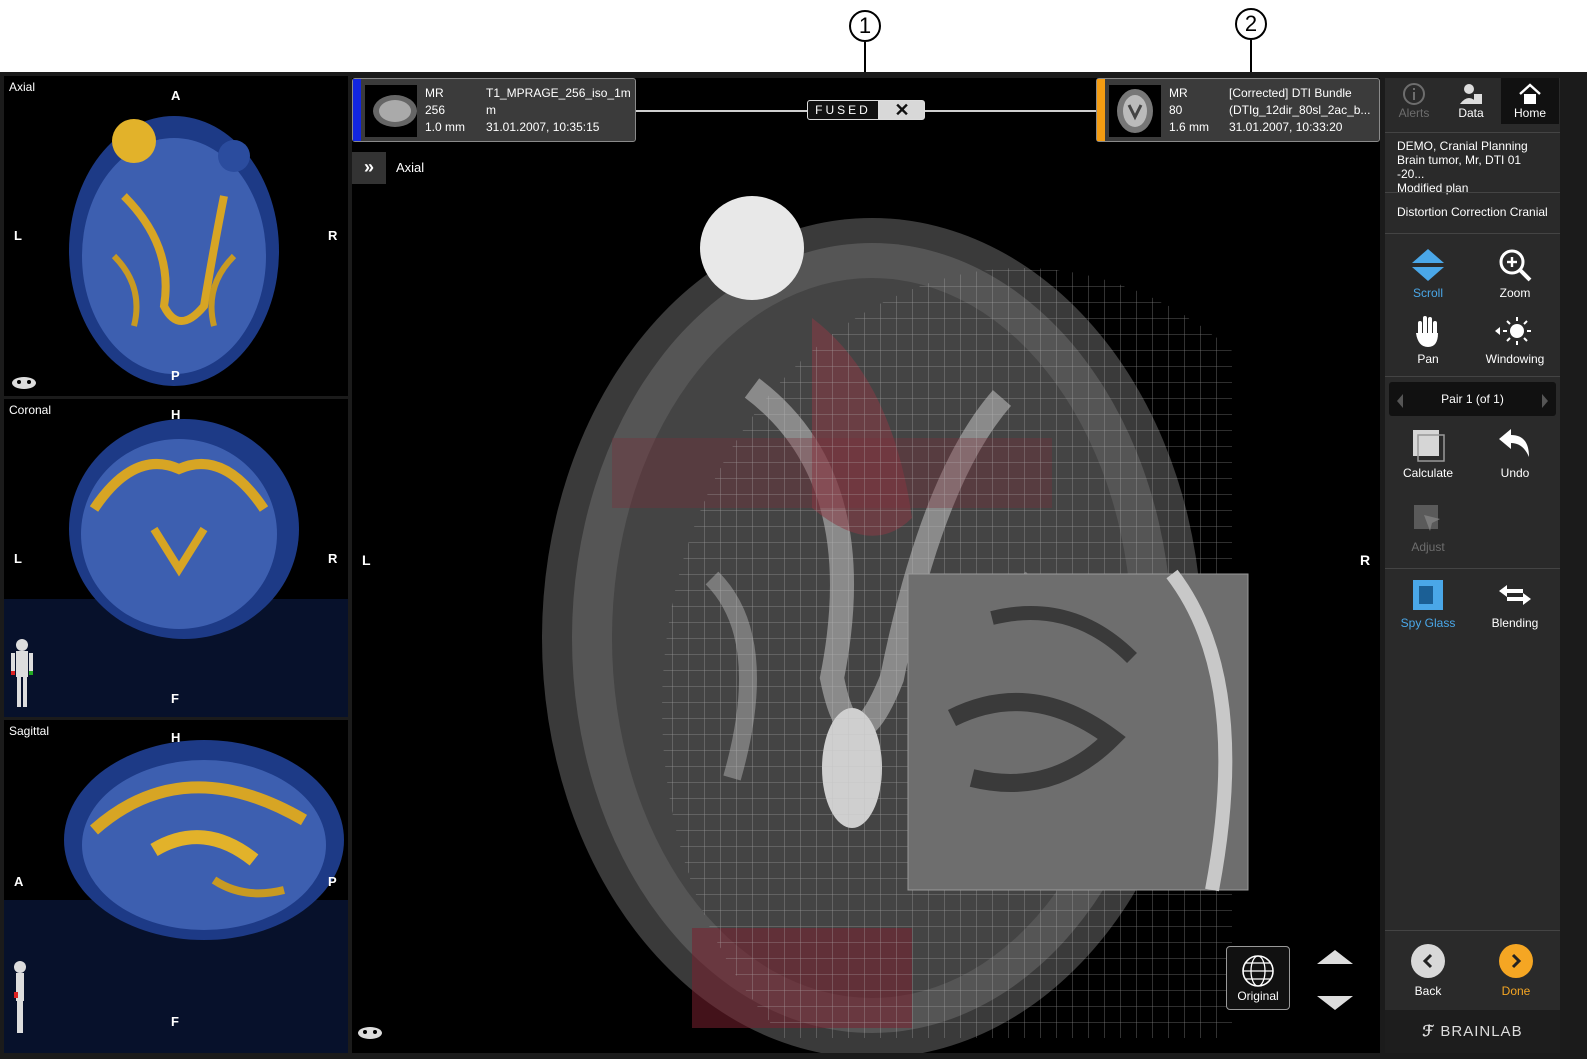  I want to click on series-date: 31.01.2007, 10:33:20, so click(1286, 127).